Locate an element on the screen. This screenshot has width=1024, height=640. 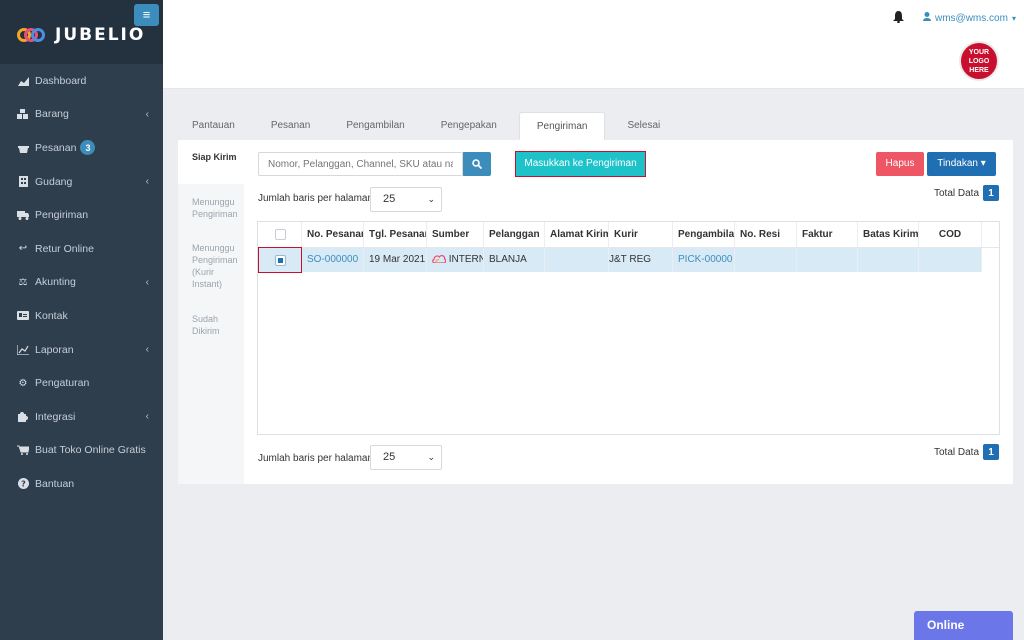
tracking-number-cell is located at coordinates (766, 260).